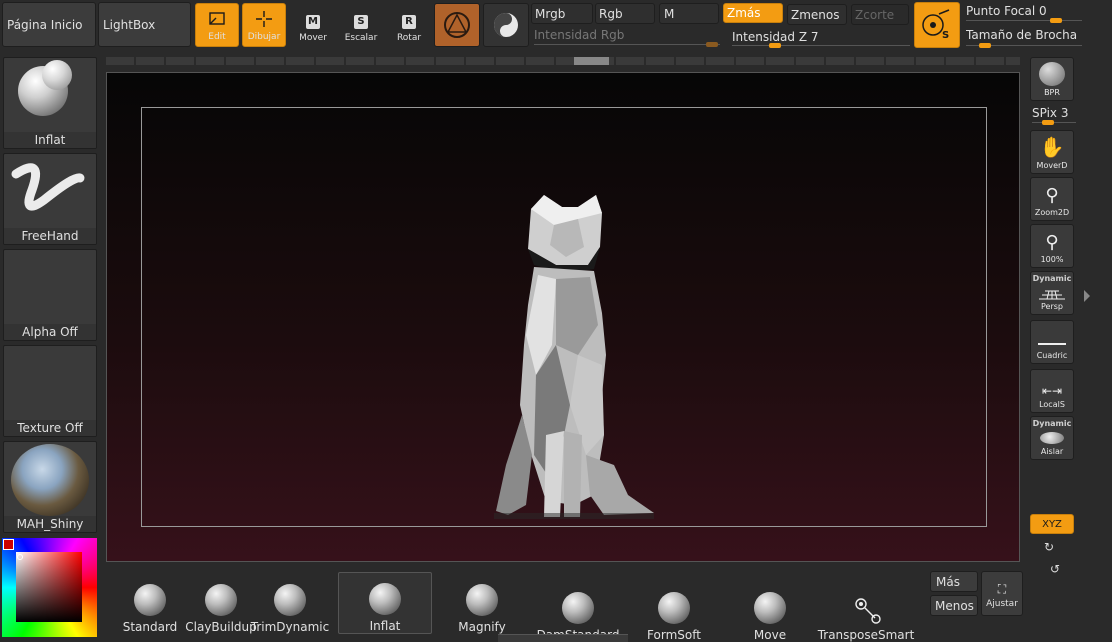 This screenshot has width=1112, height=642. I want to click on z-intensity-label: Intensidad Z 7, so click(775, 37).